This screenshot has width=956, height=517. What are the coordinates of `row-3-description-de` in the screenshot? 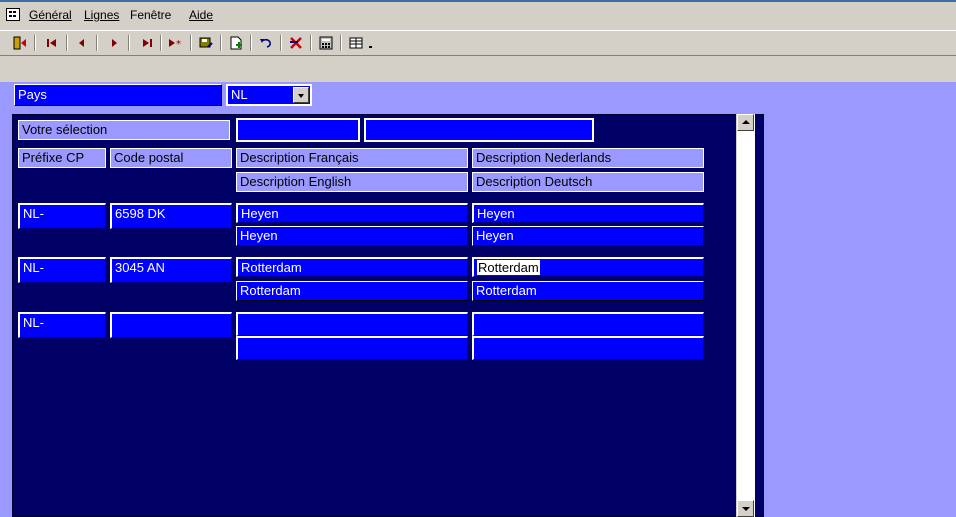 It's located at (588, 348).